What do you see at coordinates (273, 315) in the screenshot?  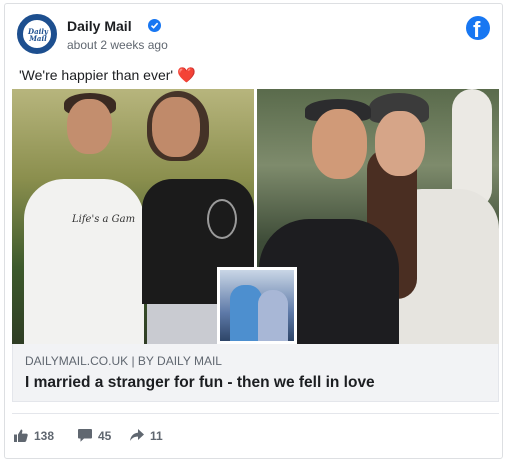 I see `inset-person-light-jacket` at bounding box center [273, 315].